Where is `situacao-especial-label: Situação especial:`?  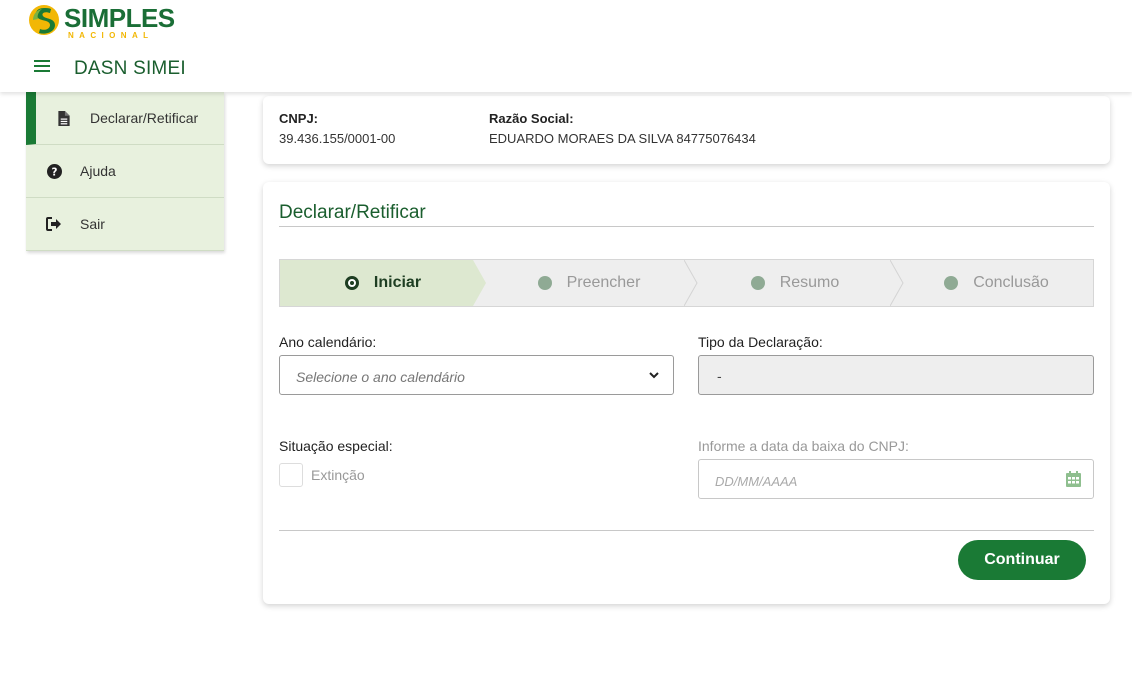 situacao-especial-label: Situação especial: is located at coordinates (336, 446).